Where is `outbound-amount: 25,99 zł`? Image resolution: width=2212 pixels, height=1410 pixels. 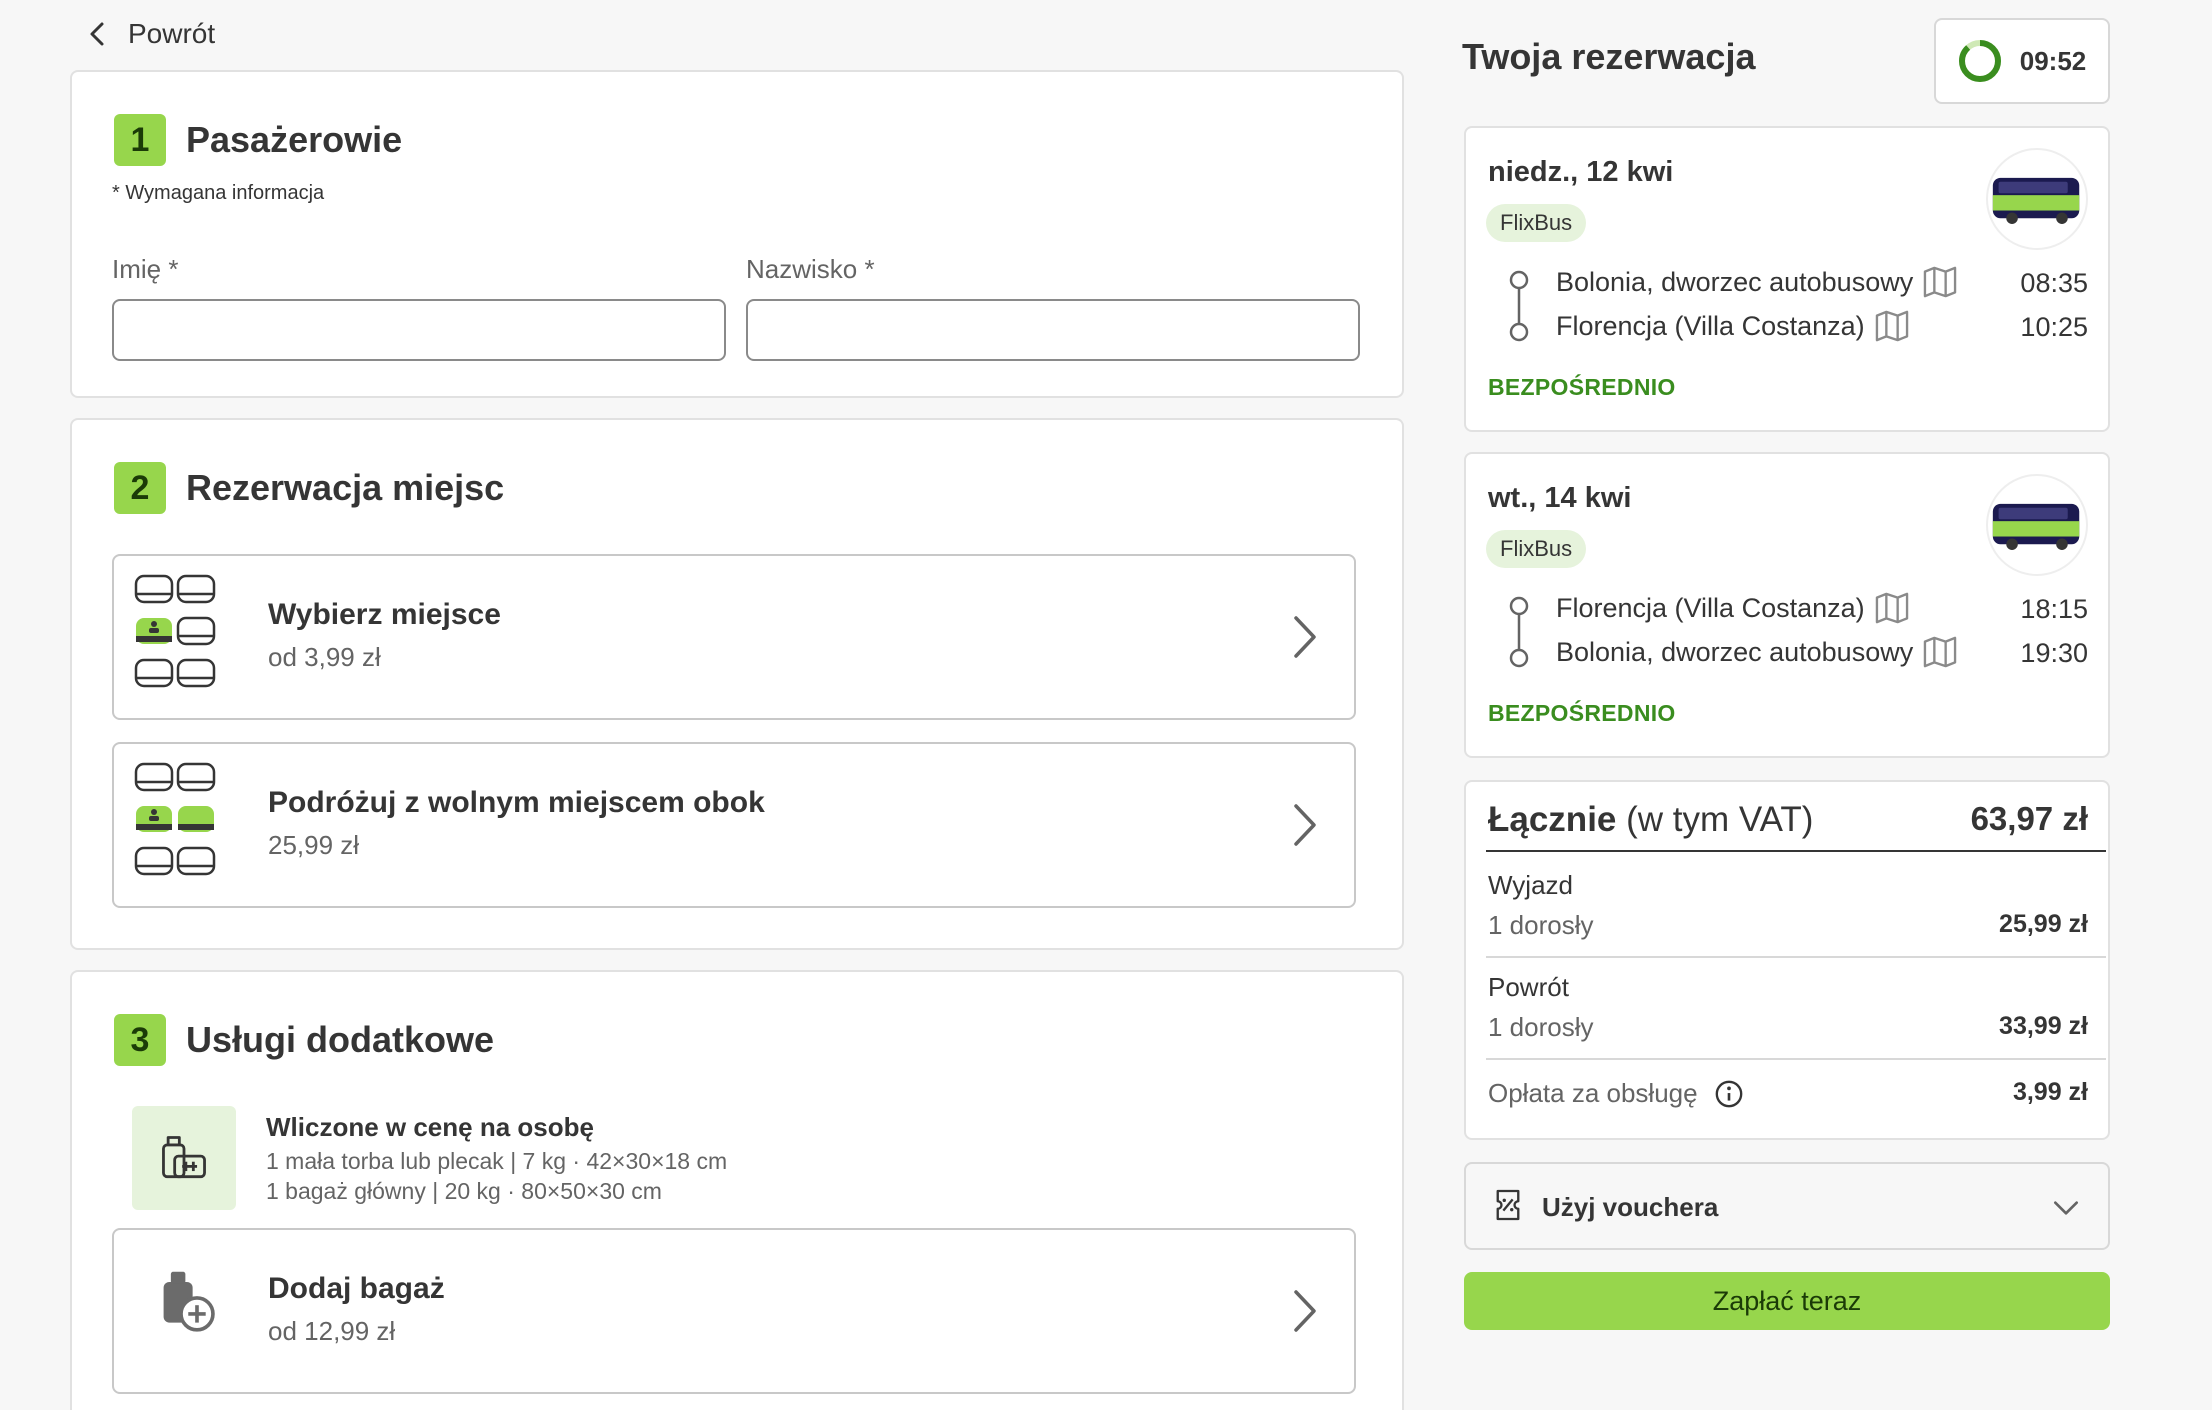 outbound-amount: 25,99 zł is located at coordinates (2043, 924).